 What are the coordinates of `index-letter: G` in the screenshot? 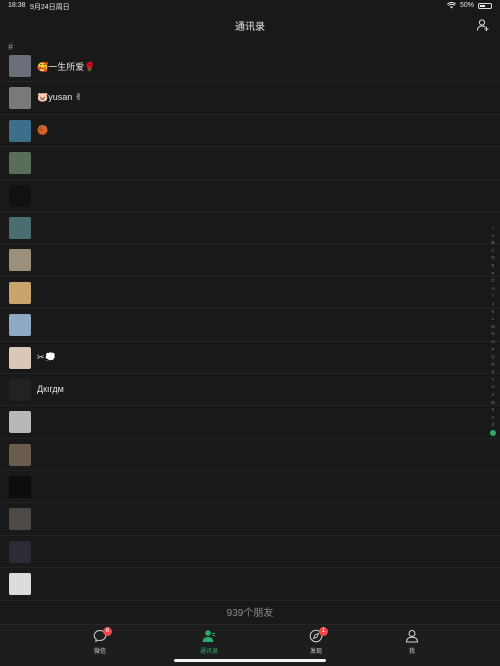 It's located at (493, 281).